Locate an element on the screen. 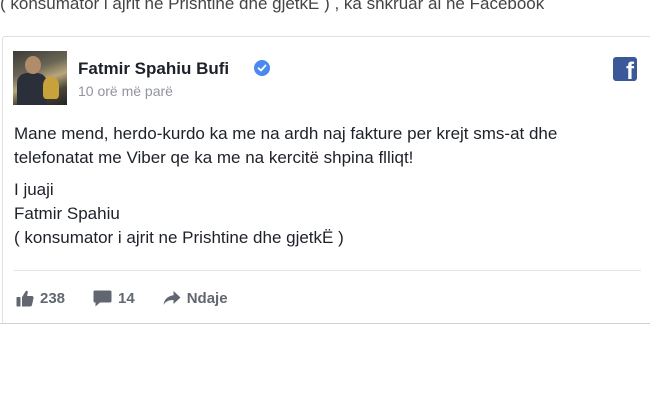  facebook-logo-icon: f is located at coordinates (625, 71).